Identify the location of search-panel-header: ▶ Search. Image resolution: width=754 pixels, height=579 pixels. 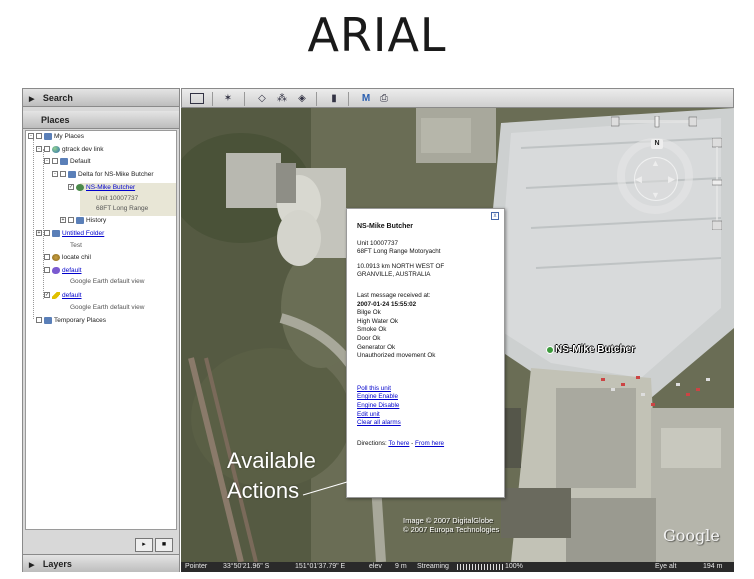
(101, 98).